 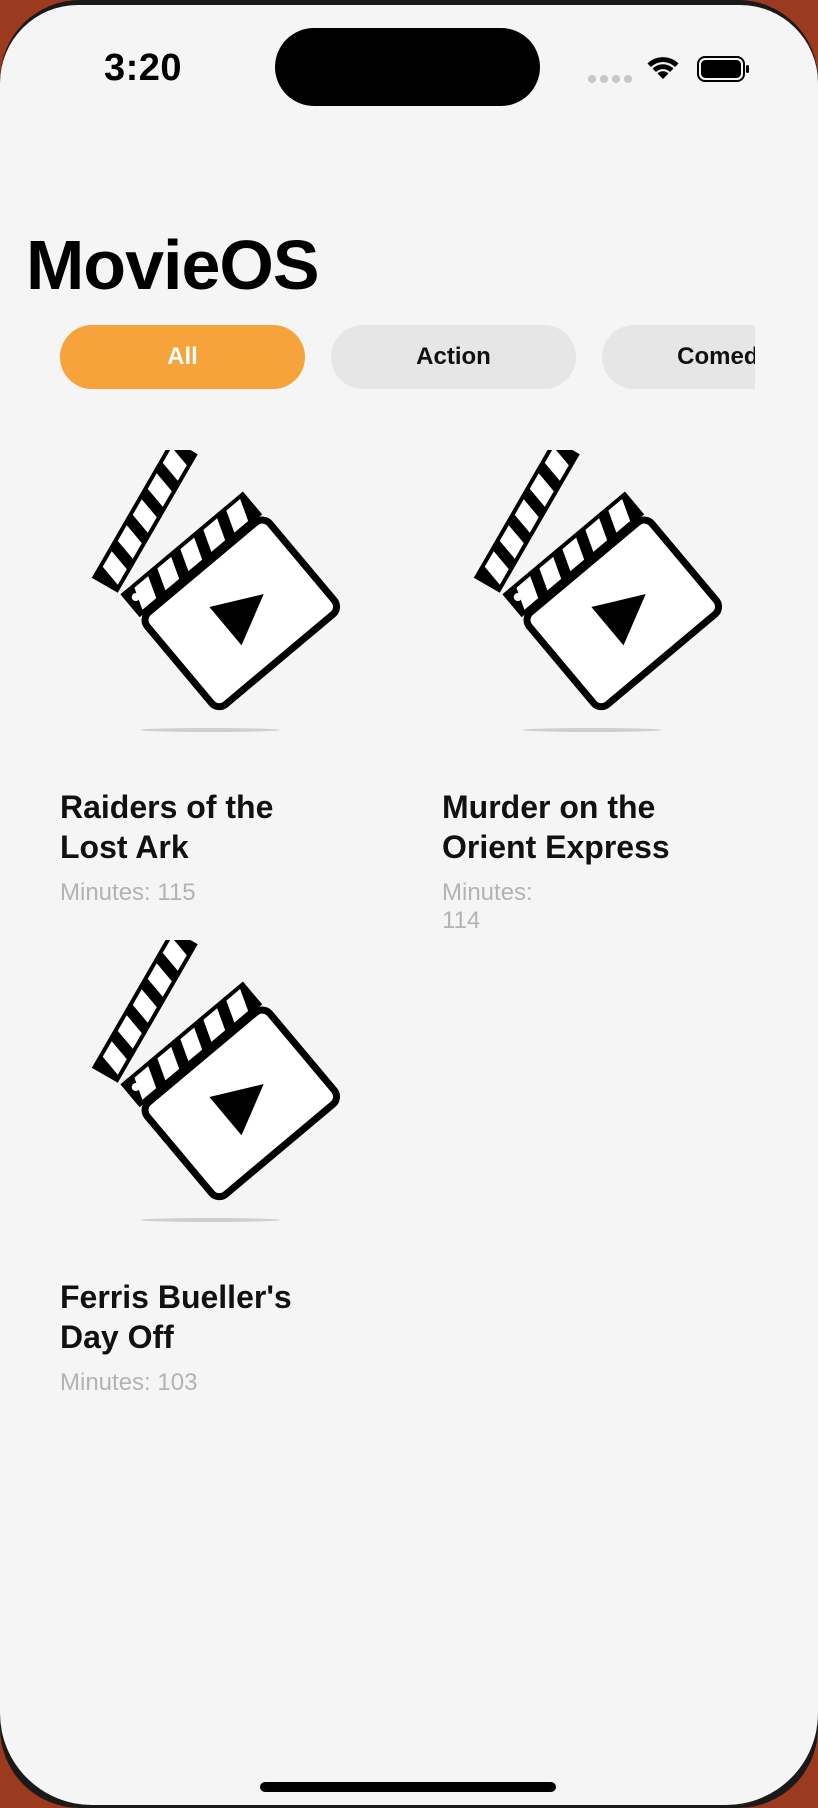 What do you see at coordinates (117, 1337) in the screenshot?
I see `movie-title-line: Day Off` at bounding box center [117, 1337].